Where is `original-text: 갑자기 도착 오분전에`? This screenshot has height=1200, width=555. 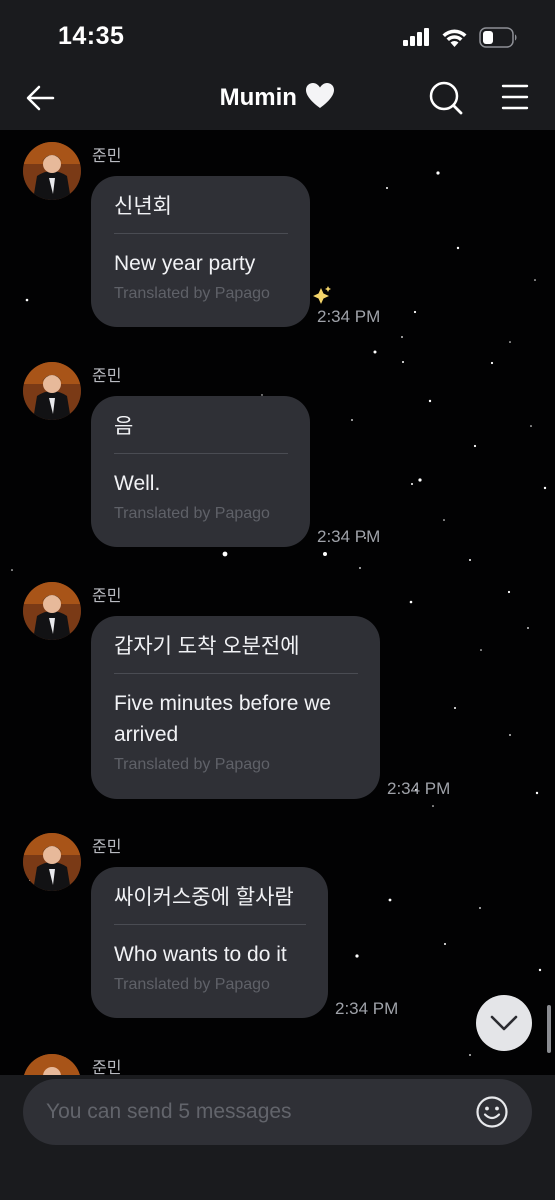
original-text: 갑자기 도착 오분전에 is located at coordinates (236, 653).